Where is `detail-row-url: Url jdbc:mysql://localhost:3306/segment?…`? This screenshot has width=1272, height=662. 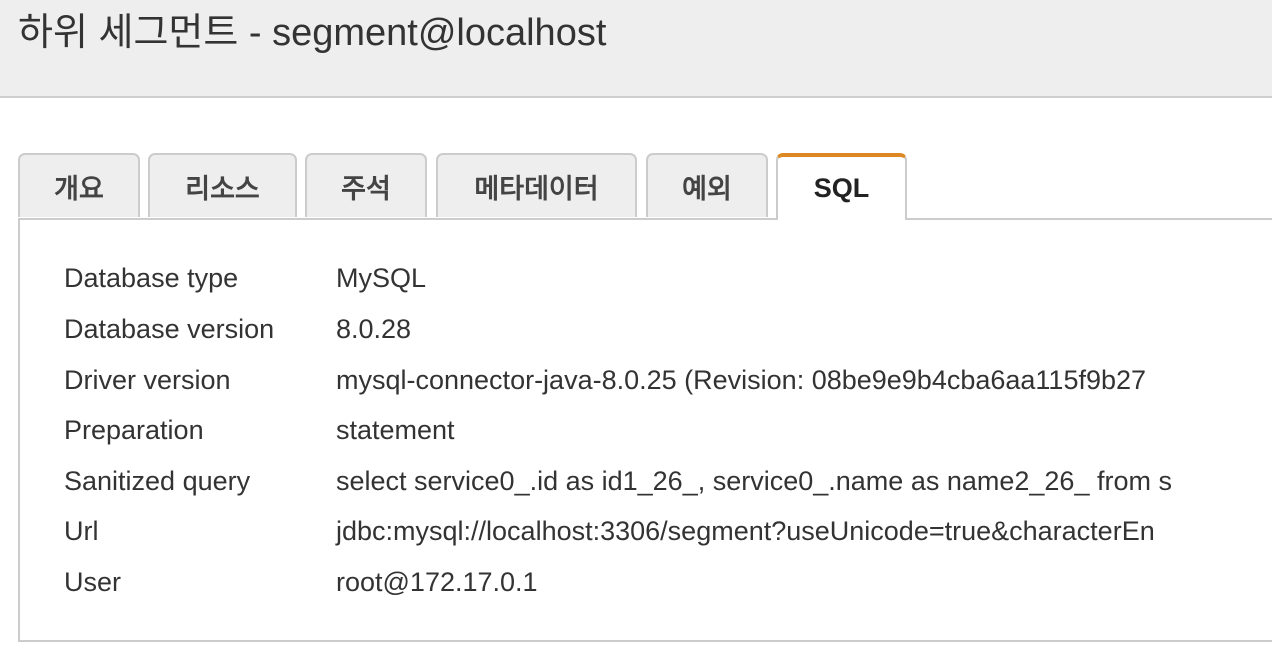
detail-row-url: Url jdbc:mysql://localhost:3306/segment?… is located at coordinates (646, 531).